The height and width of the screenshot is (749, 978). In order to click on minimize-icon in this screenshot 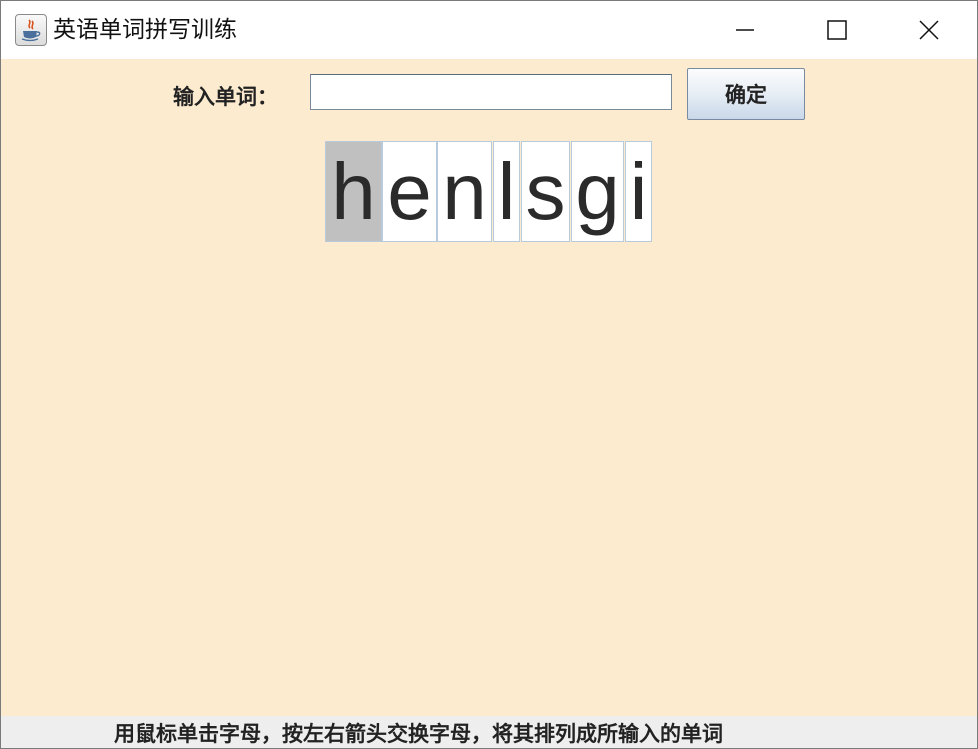, I will do `click(745, 30)`.